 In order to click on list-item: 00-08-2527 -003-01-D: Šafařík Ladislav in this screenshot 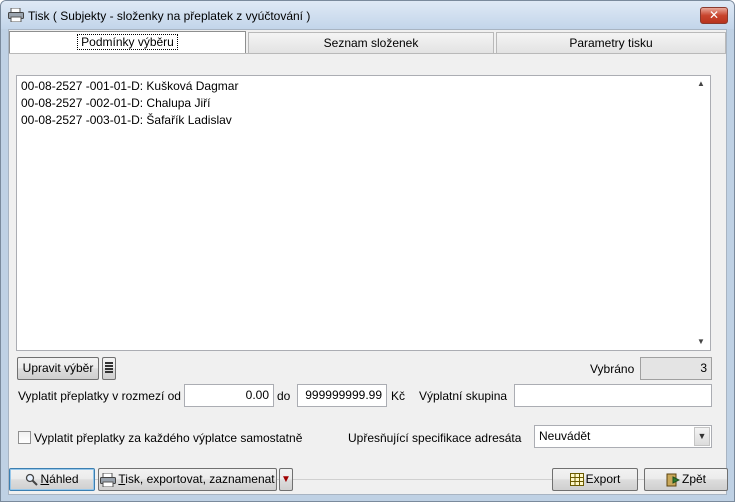, I will do `click(126, 120)`.